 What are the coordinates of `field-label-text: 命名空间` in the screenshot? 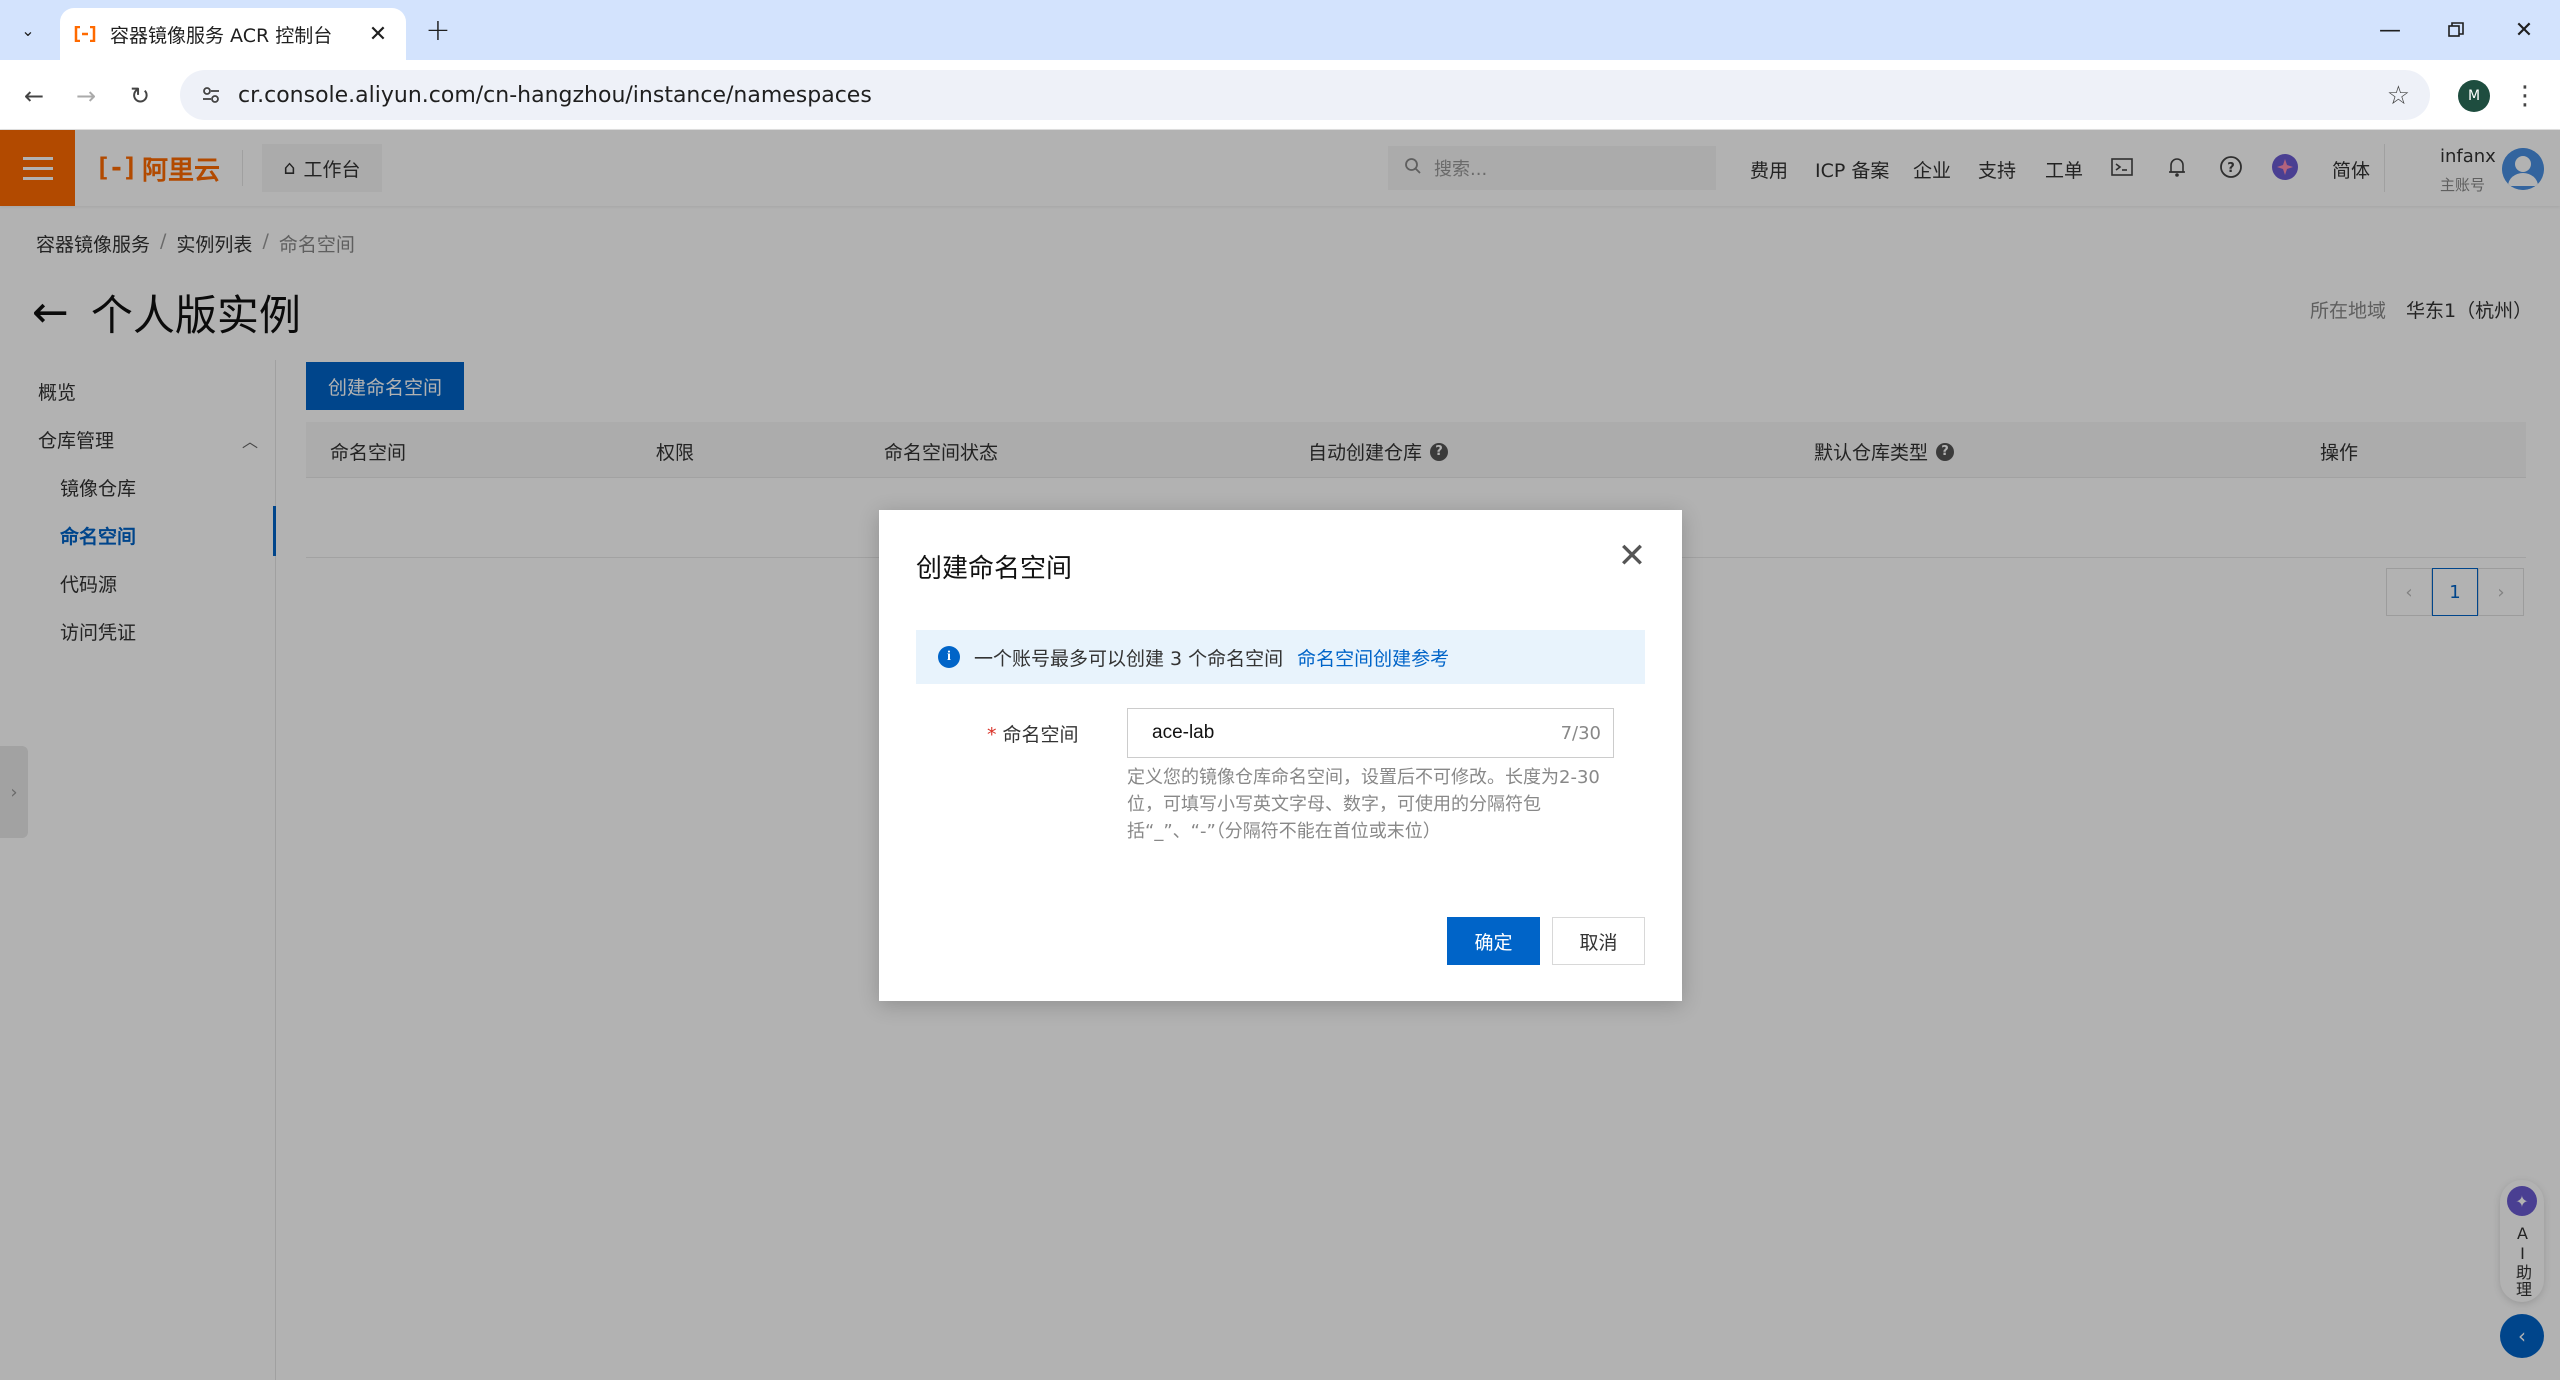 It's located at (1040, 735).